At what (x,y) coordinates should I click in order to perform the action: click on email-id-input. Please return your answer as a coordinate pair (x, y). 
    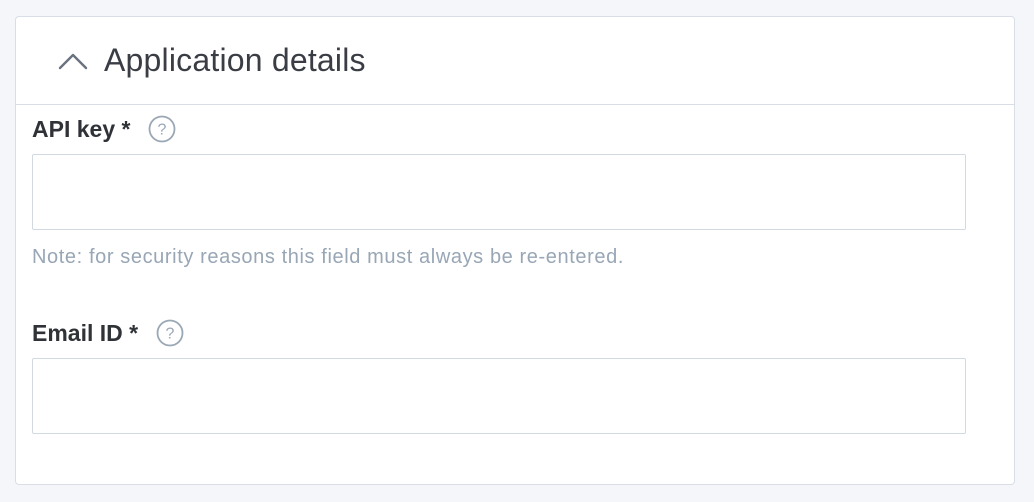
    Looking at the image, I should click on (499, 396).